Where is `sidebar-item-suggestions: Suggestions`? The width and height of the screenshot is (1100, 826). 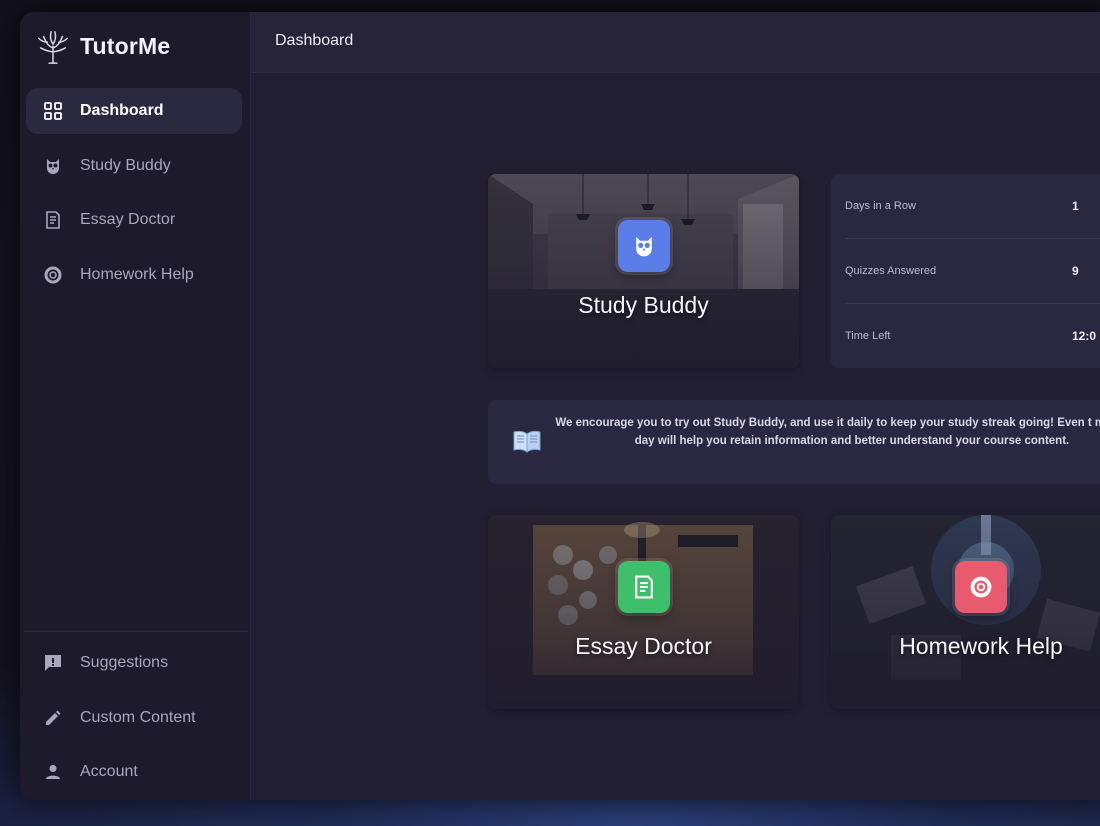
sidebar-item-suggestions: Suggestions is located at coordinates (134, 663).